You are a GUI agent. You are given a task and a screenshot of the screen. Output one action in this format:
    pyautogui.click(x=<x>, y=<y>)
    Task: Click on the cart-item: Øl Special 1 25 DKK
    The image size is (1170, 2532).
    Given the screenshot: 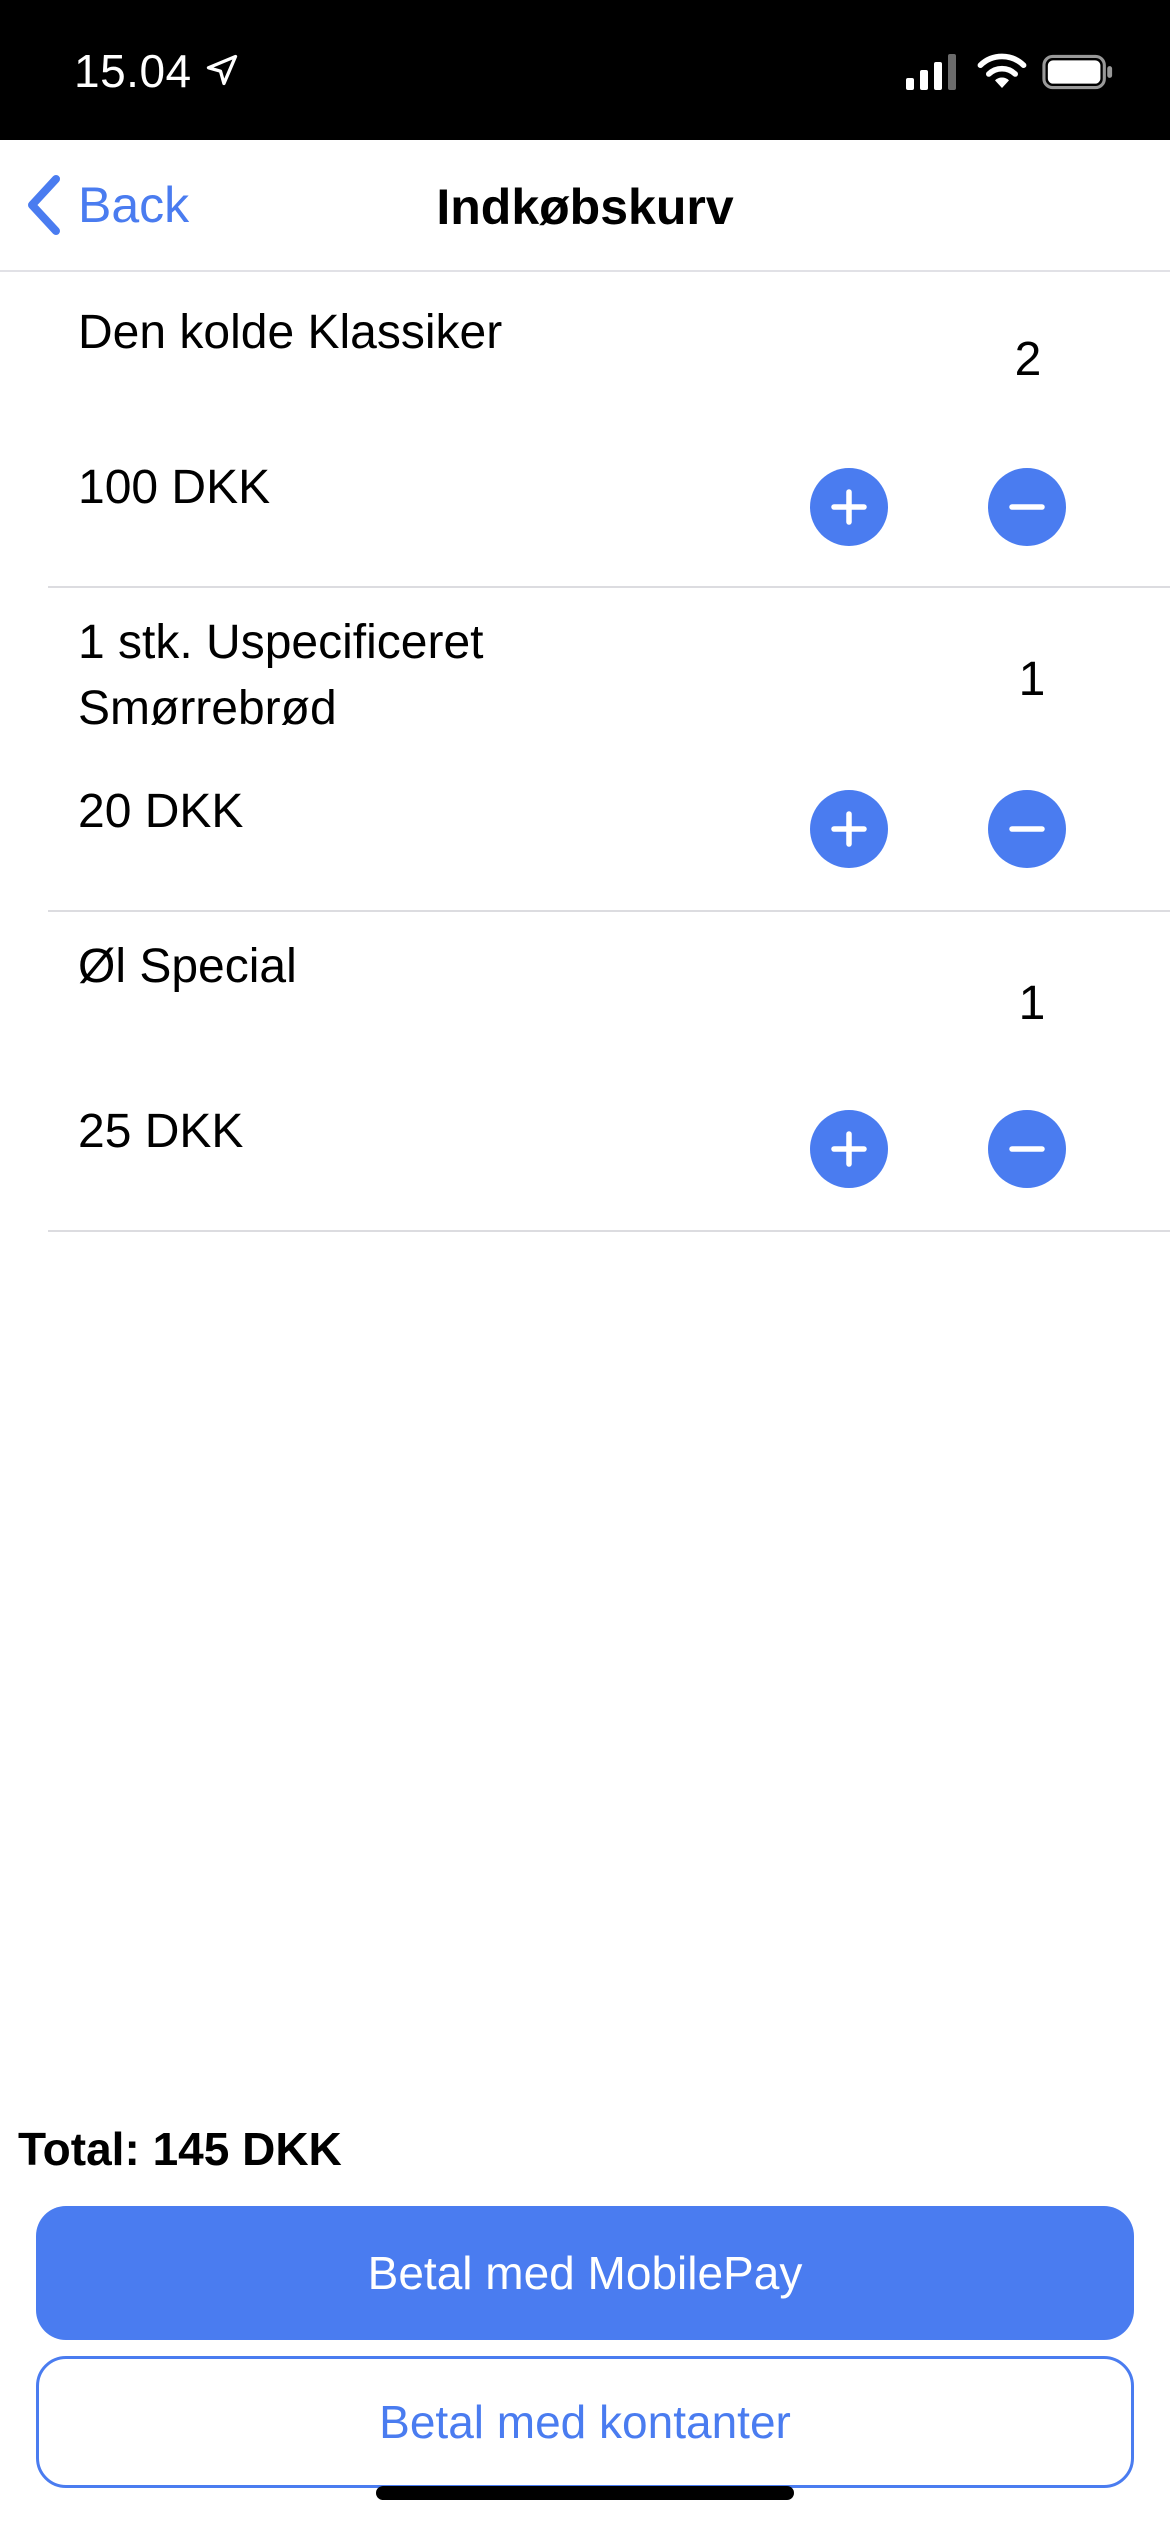 What is the action you would take?
    pyautogui.click(x=609, y=1072)
    